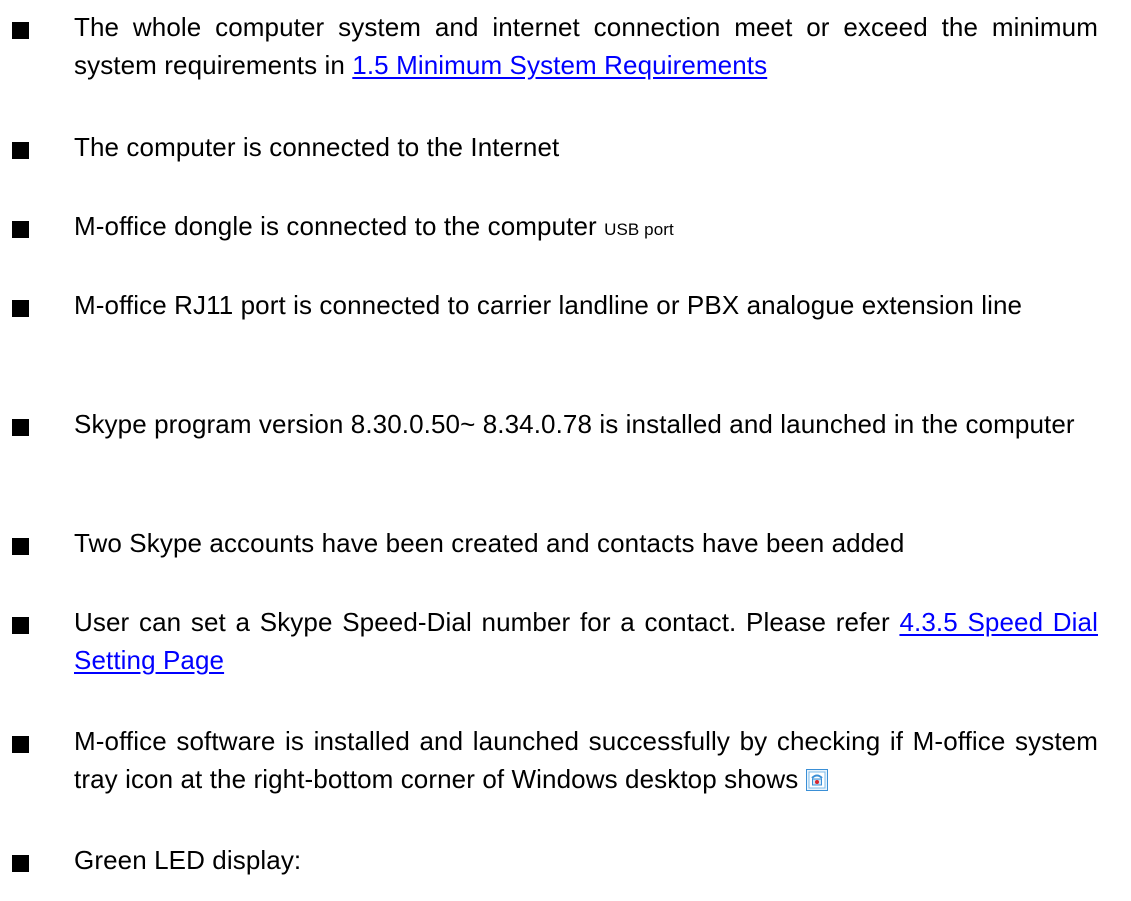 The width and height of the screenshot is (1131, 901). What do you see at coordinates (188, 860) in the screenshot?
I see `list-item-text: Green LED display:` at bounding box center [188, 860].